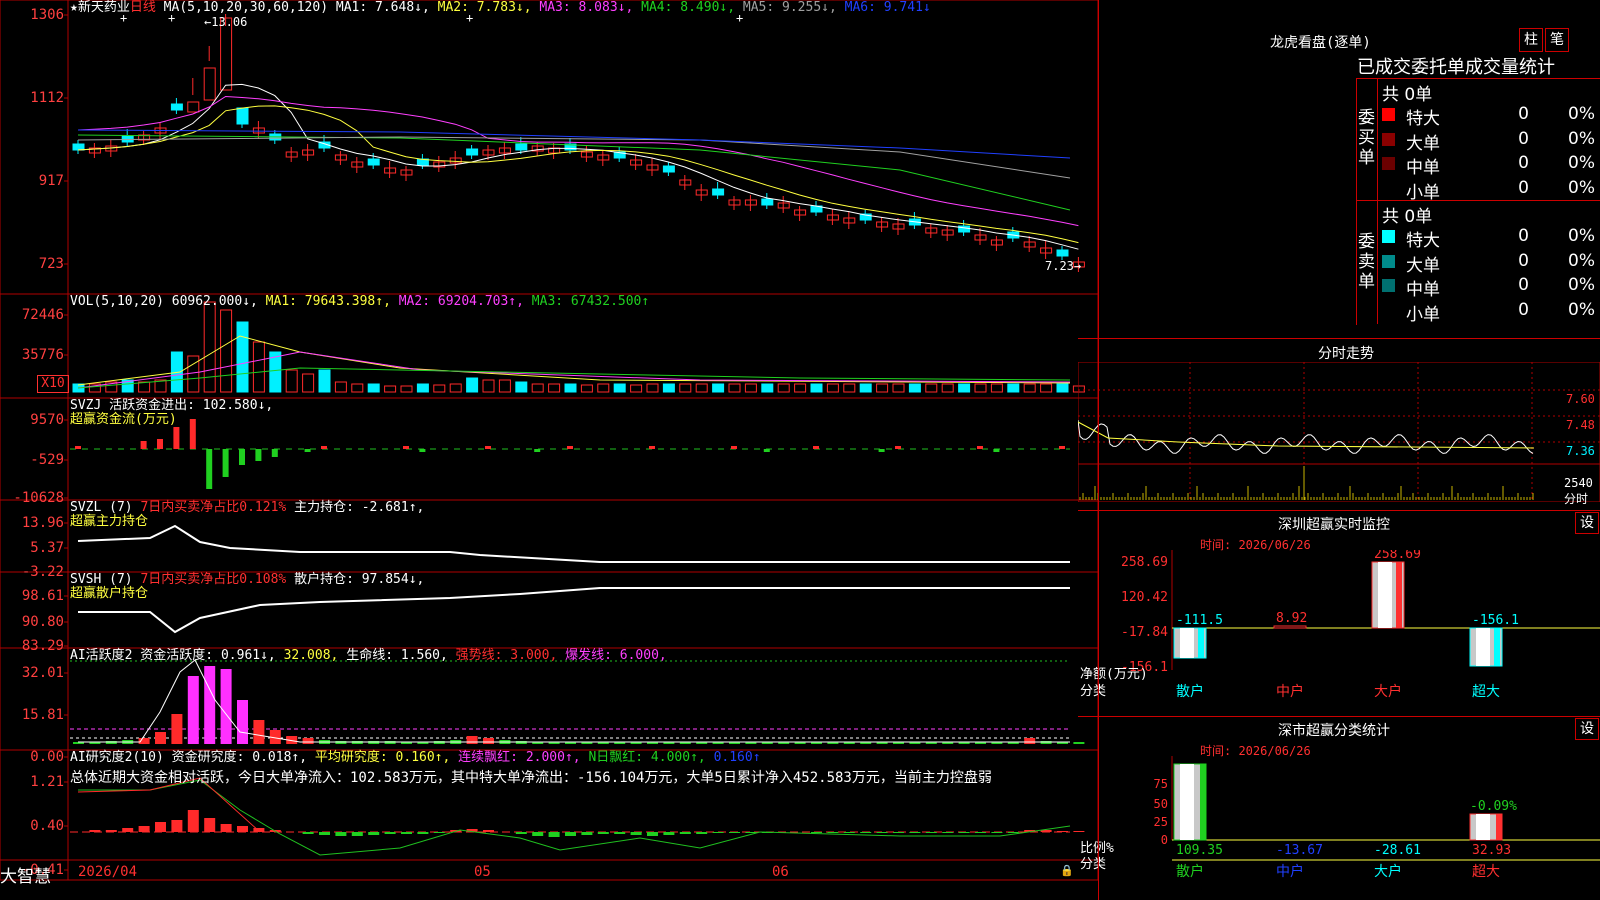 The image size is (1600, 900). Describe the element at coordinates (1486, 872) in the screenshot. I see `stats-cat: 超大` at that location.